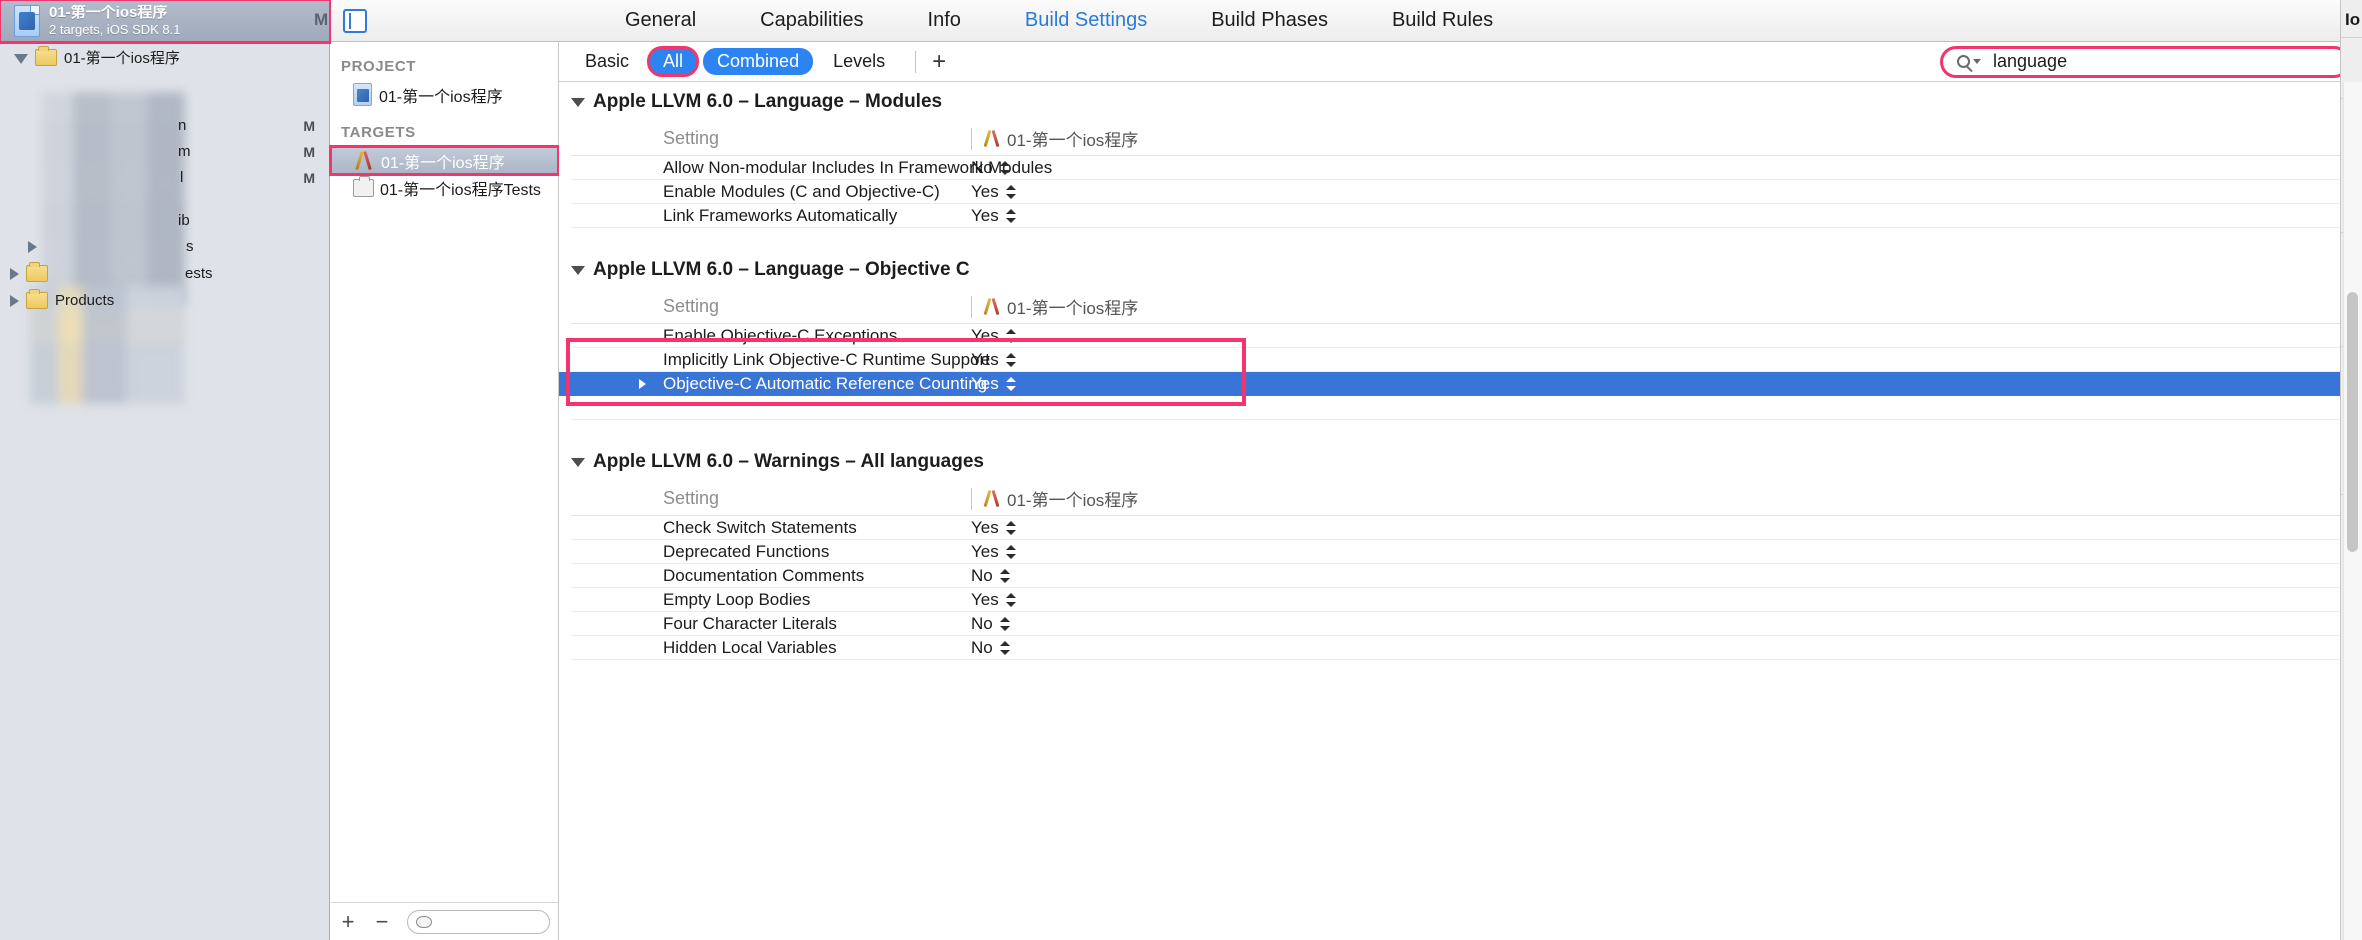 The width and height of the screenshot is (2362, 940). I want to click on section-header: Apple LLVM 6.0 – Language – Objective C, so click(1466, 270).